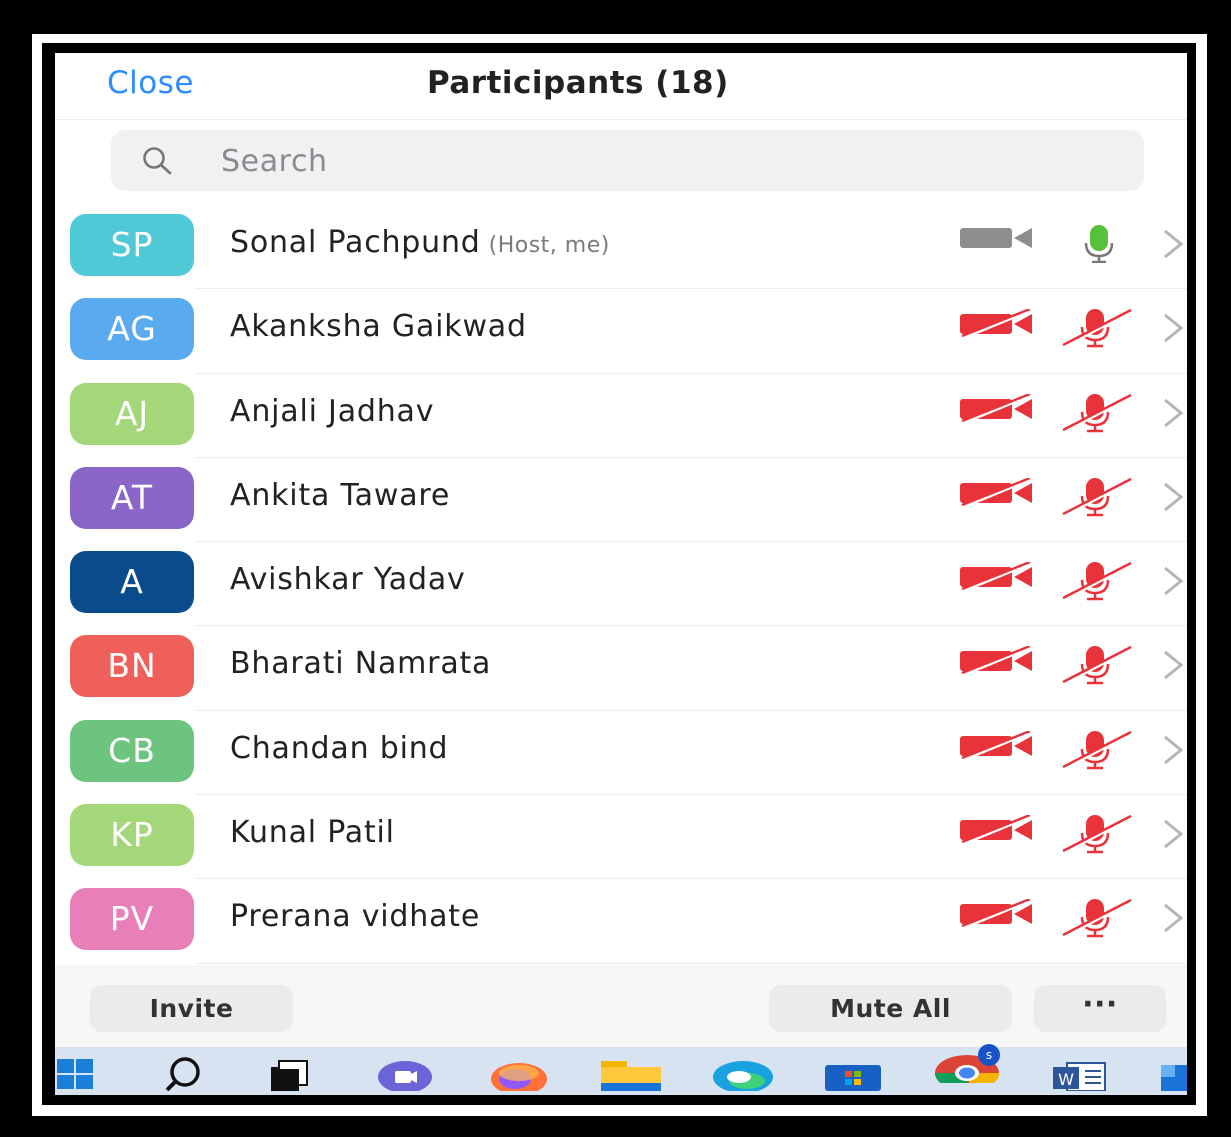 This screenshot has height=1137, width=1231. I want to click on close-button: Close, so click(150, 83).